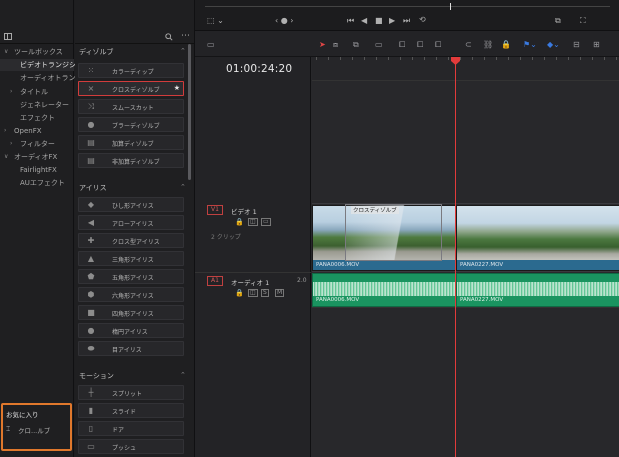 Image resolution: width=619 pixels, height=457 pixels. What do you see at coordinates (364, 20) in the screenshot?
I see `reverse-play-icon: ◀` at bounding box center [364, 20].